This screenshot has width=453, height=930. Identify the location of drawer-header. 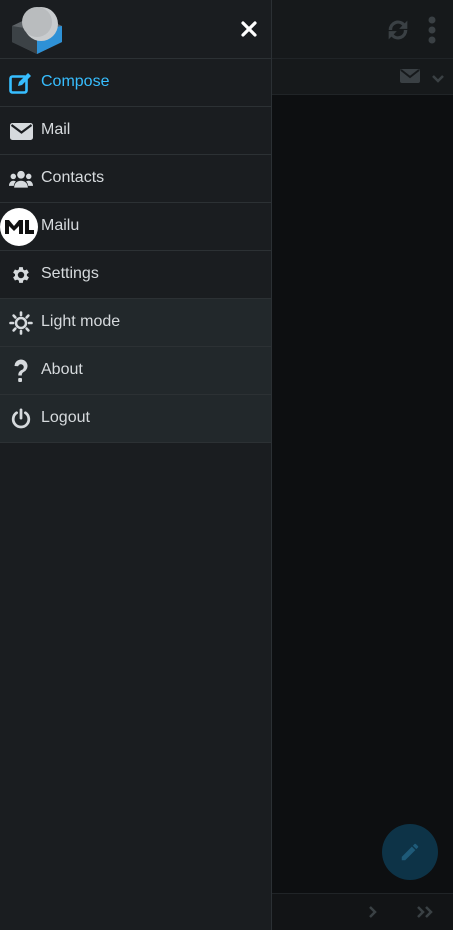
(135, 29).